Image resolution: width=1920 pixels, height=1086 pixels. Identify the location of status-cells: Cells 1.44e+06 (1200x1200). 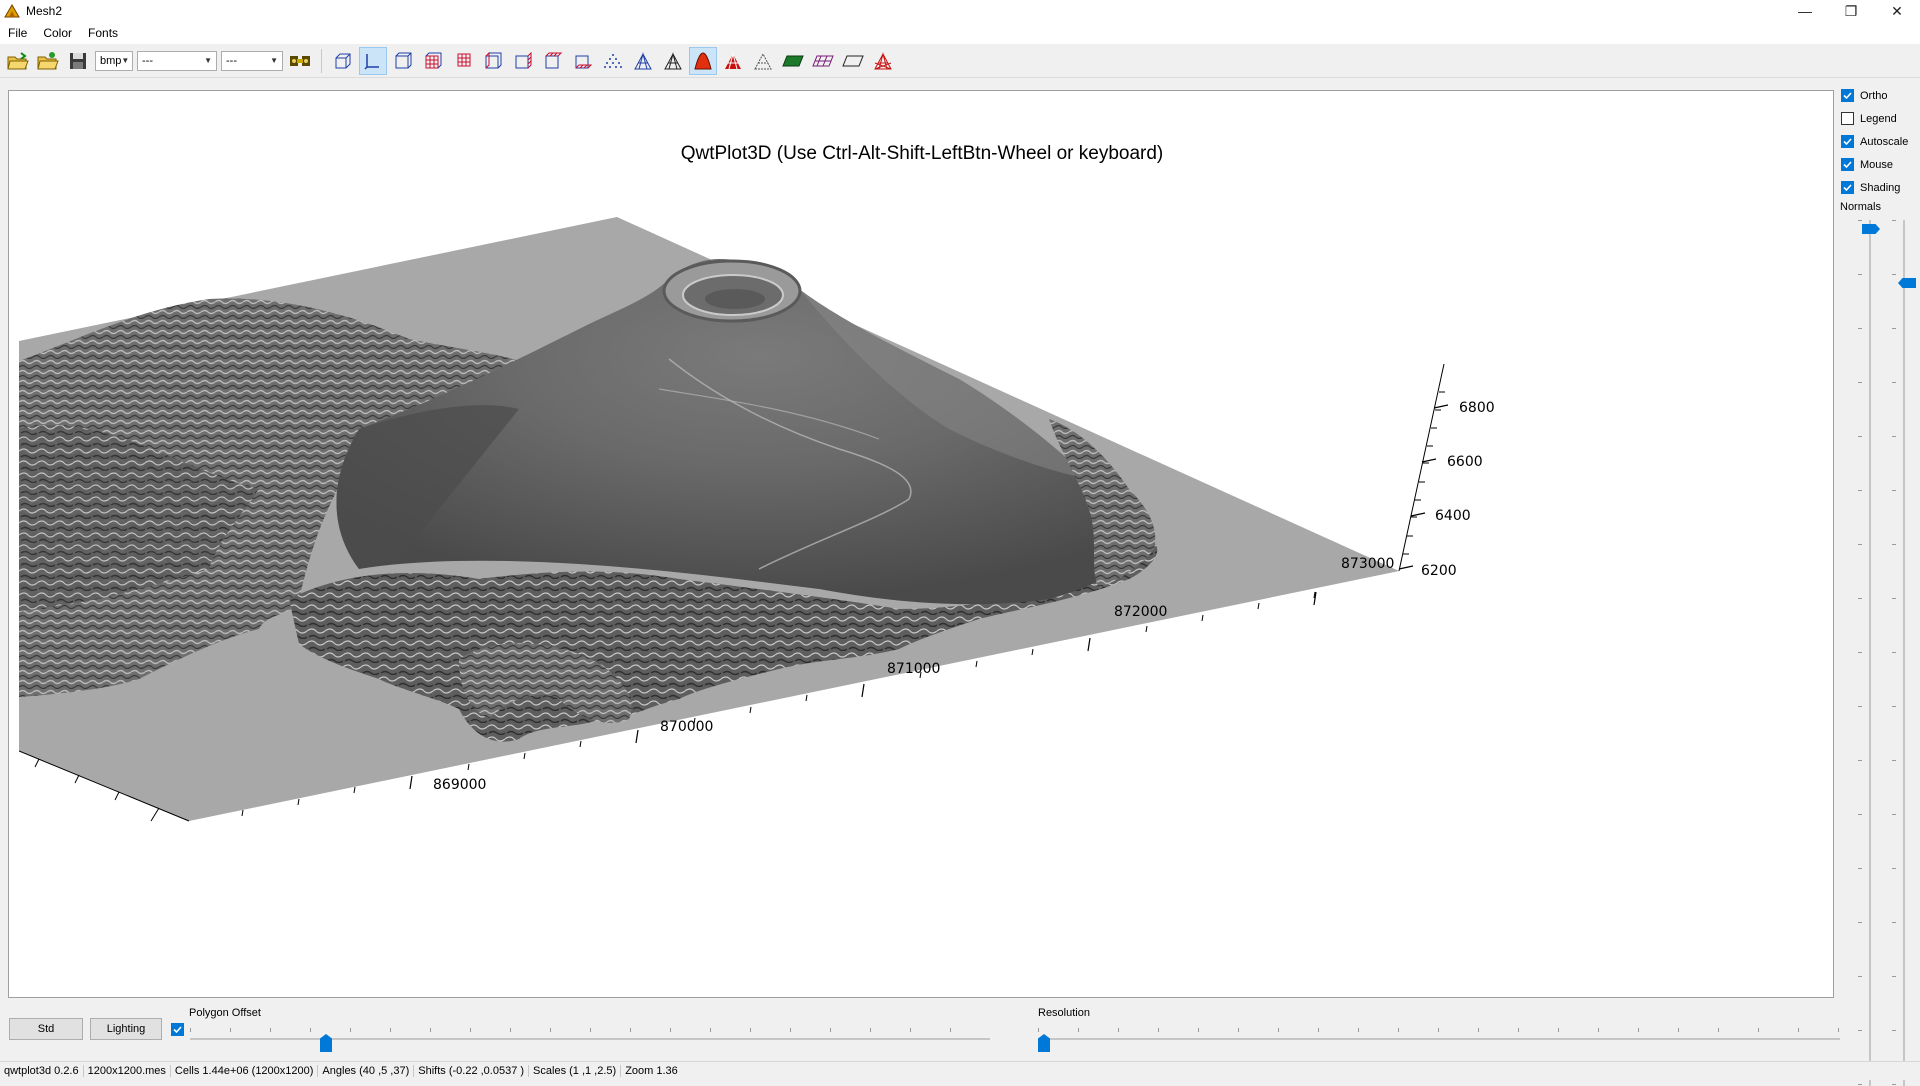
(245, 1071).